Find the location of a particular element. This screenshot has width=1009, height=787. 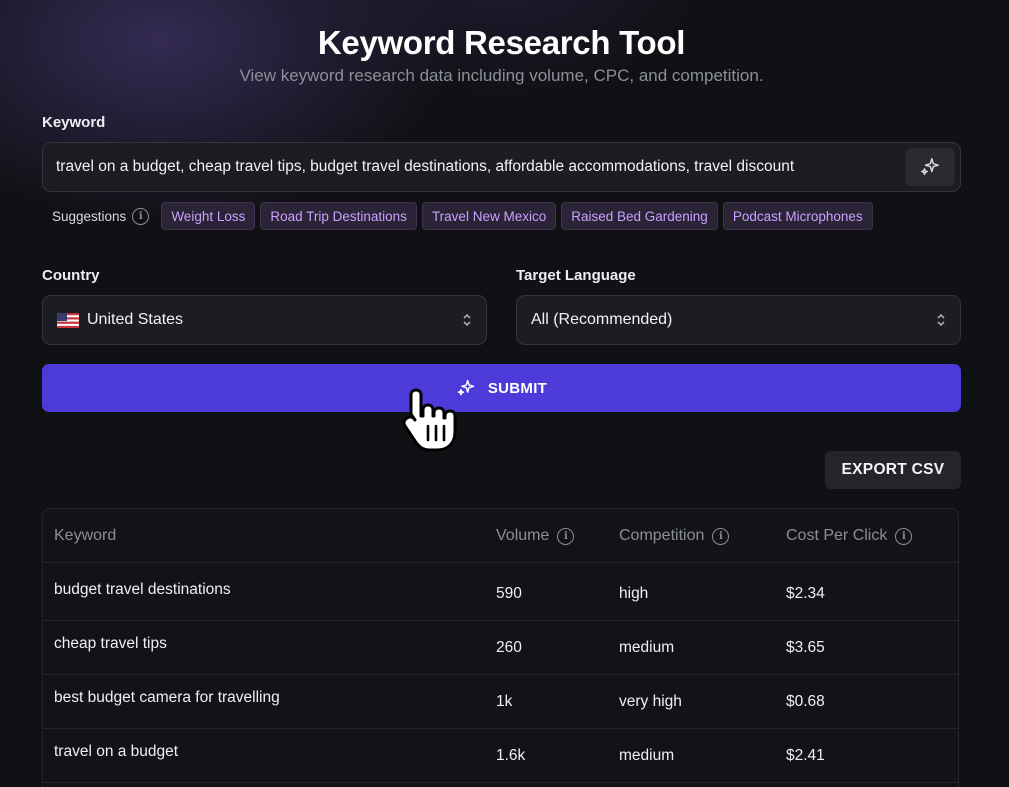

export-csv-button: EXPORT CSV is located at coordinates (893, 470).